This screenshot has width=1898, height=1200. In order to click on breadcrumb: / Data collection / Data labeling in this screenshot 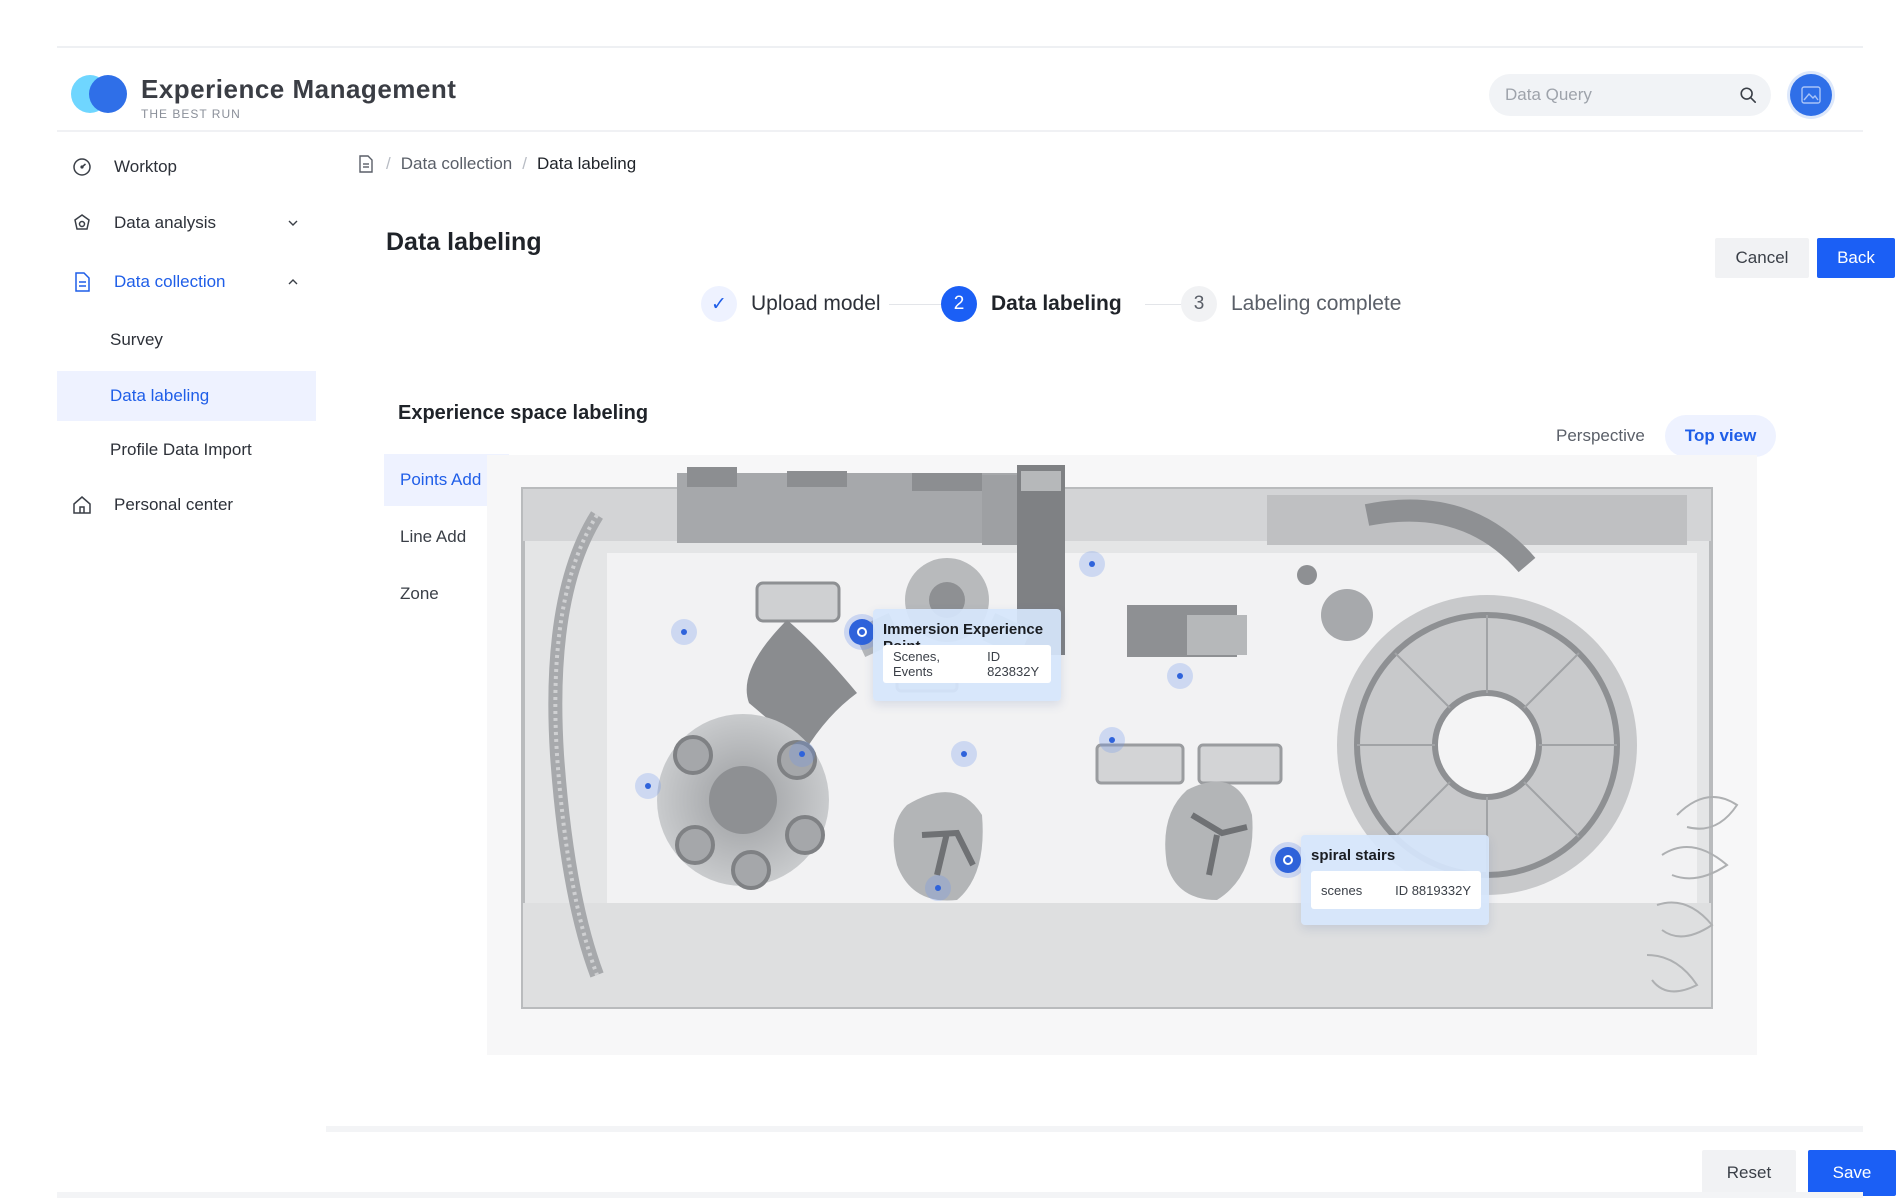, I will do `click(496, 164)`.